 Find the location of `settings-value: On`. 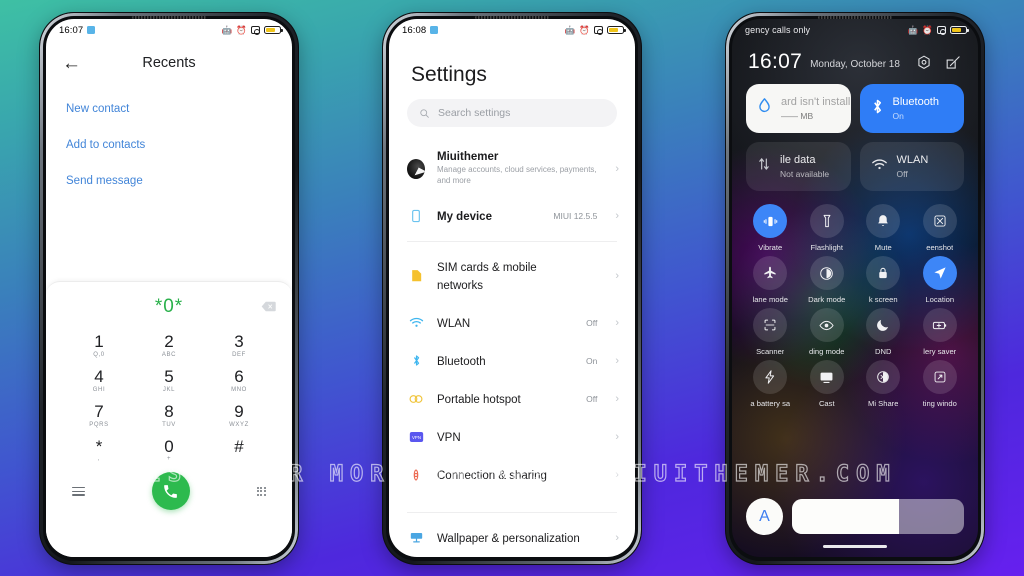

settings-value: On is located at coordinates (591, 360).